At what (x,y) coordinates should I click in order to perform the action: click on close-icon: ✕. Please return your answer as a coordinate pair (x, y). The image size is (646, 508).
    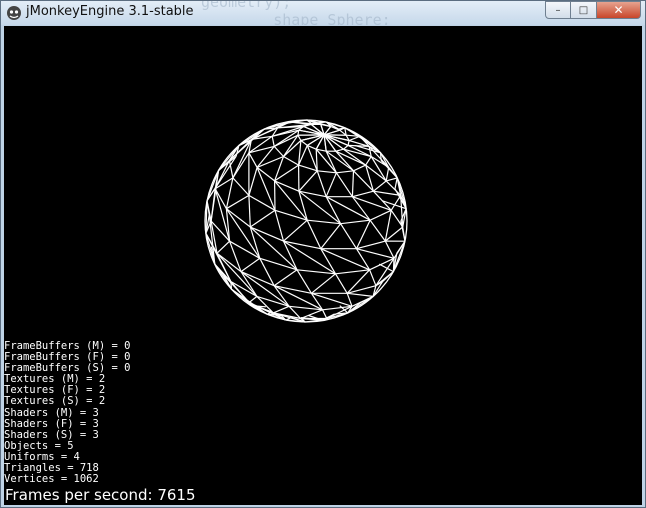
    Looking at the image, I should click on (618, 10).